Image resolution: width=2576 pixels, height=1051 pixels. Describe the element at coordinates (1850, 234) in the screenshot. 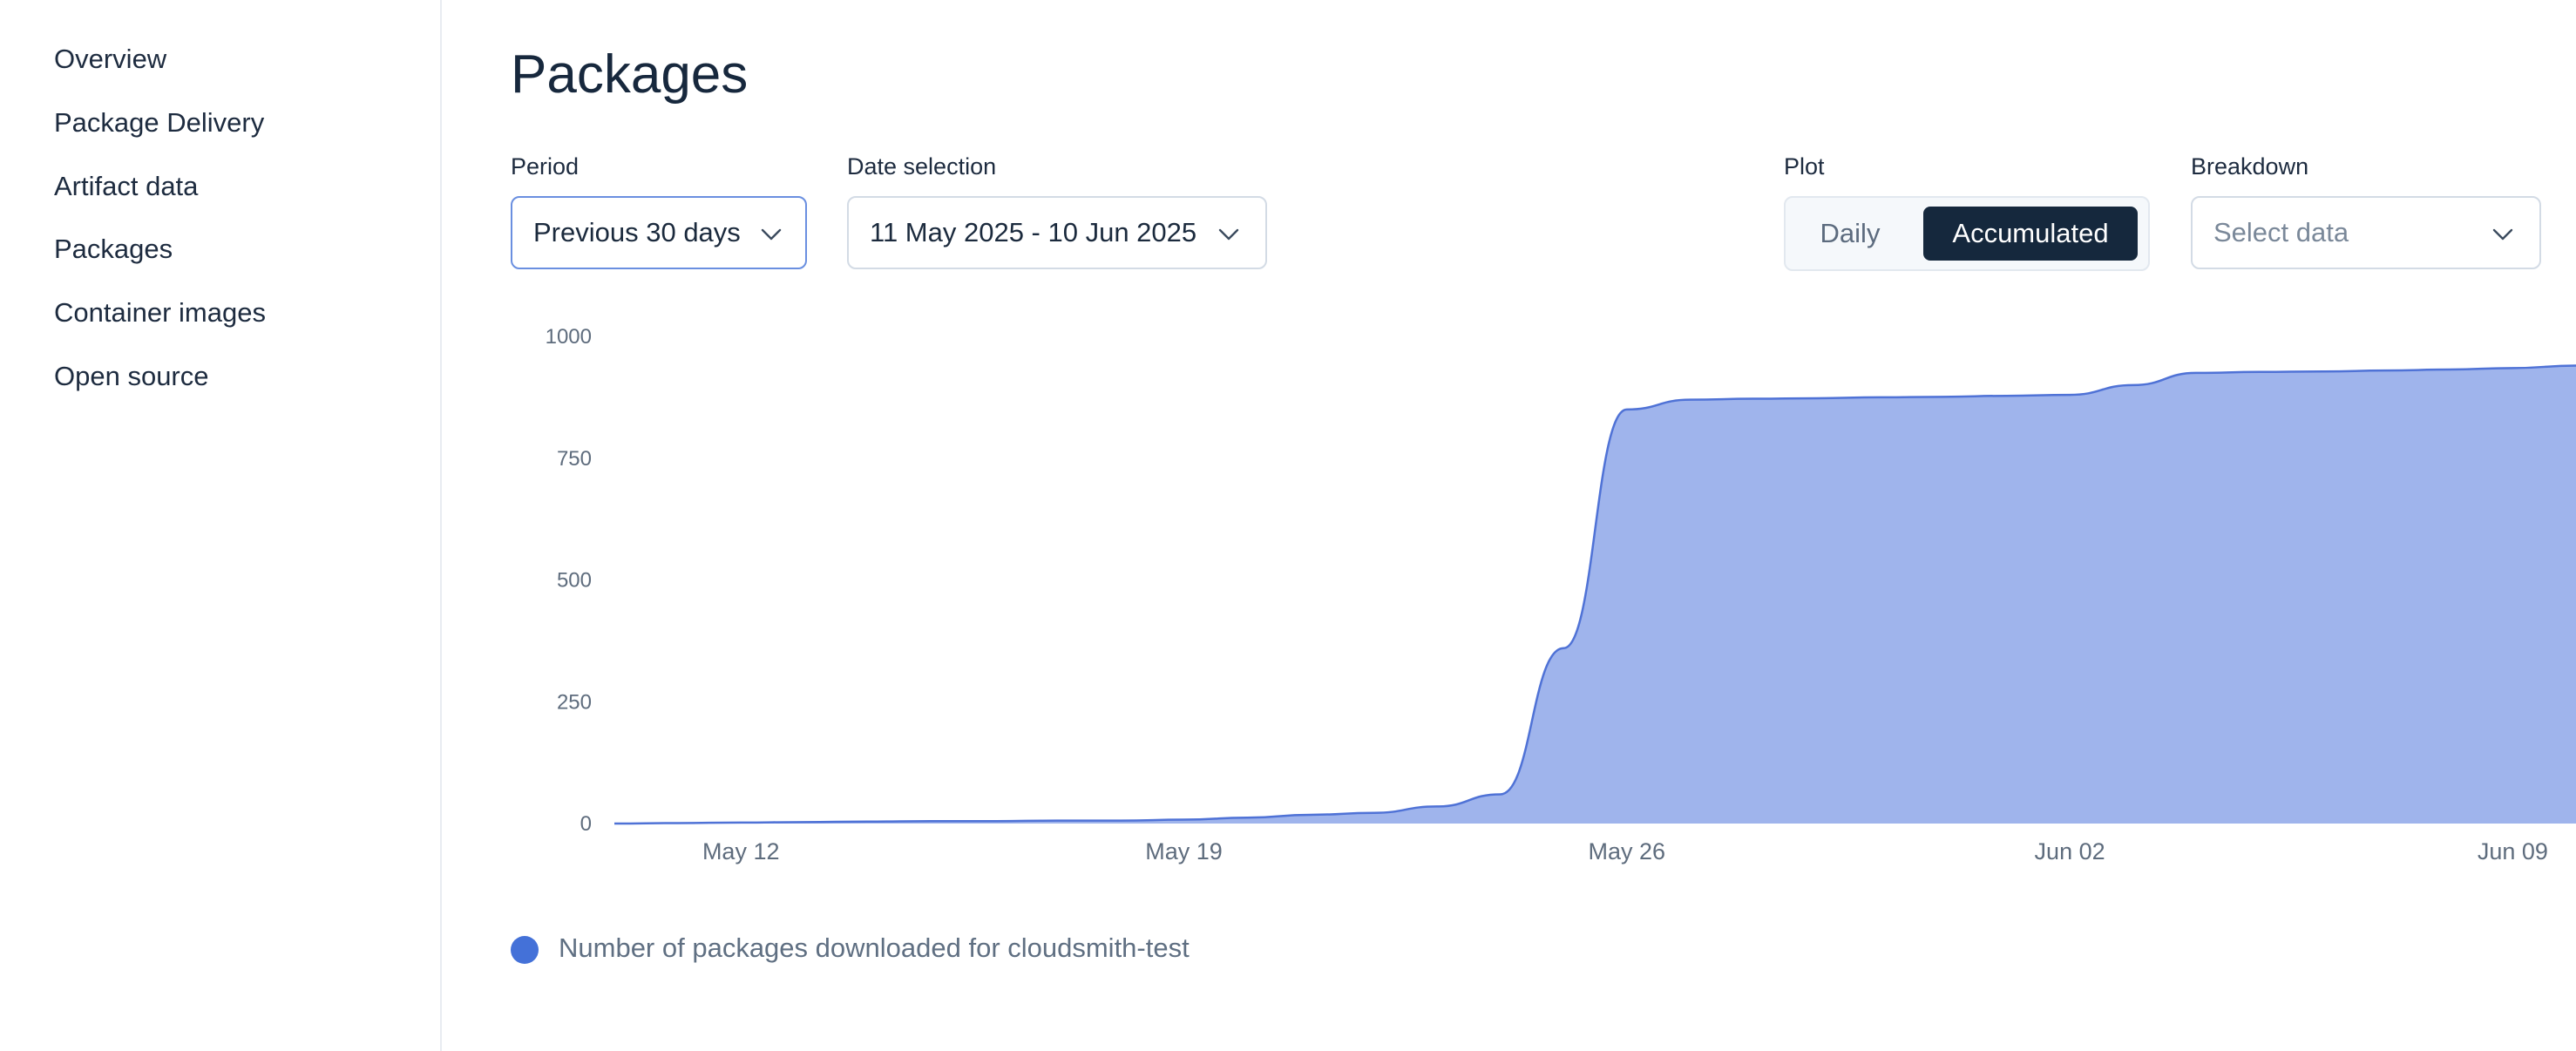

I see `plot-daily-button: Daily` at that location.